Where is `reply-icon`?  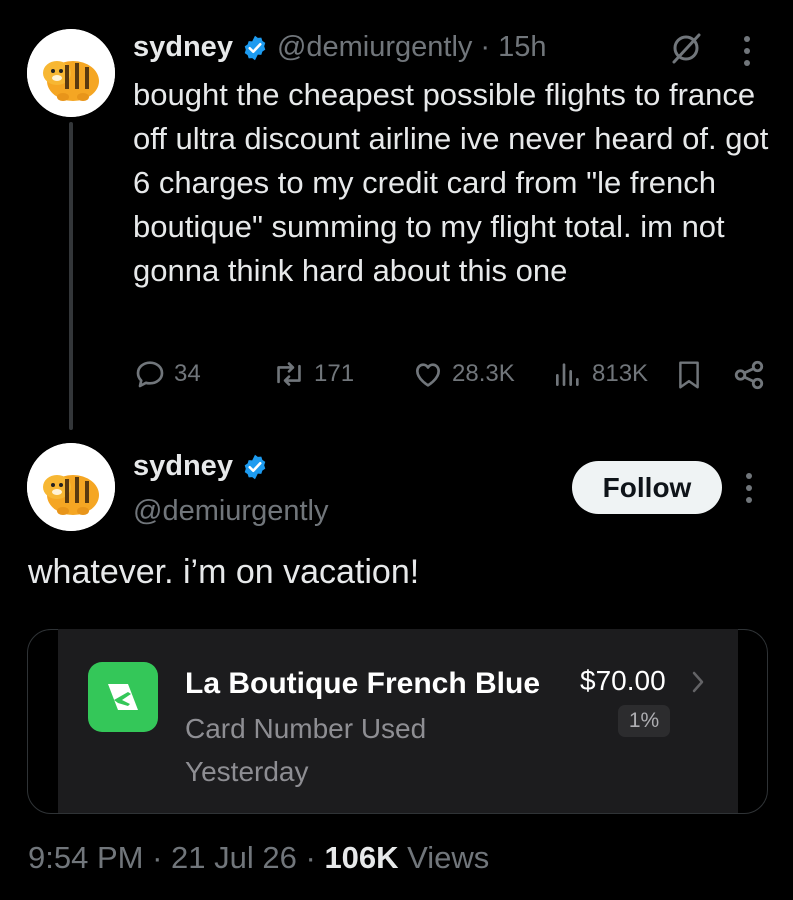 reply-icon is located at coordinates (150, 374).